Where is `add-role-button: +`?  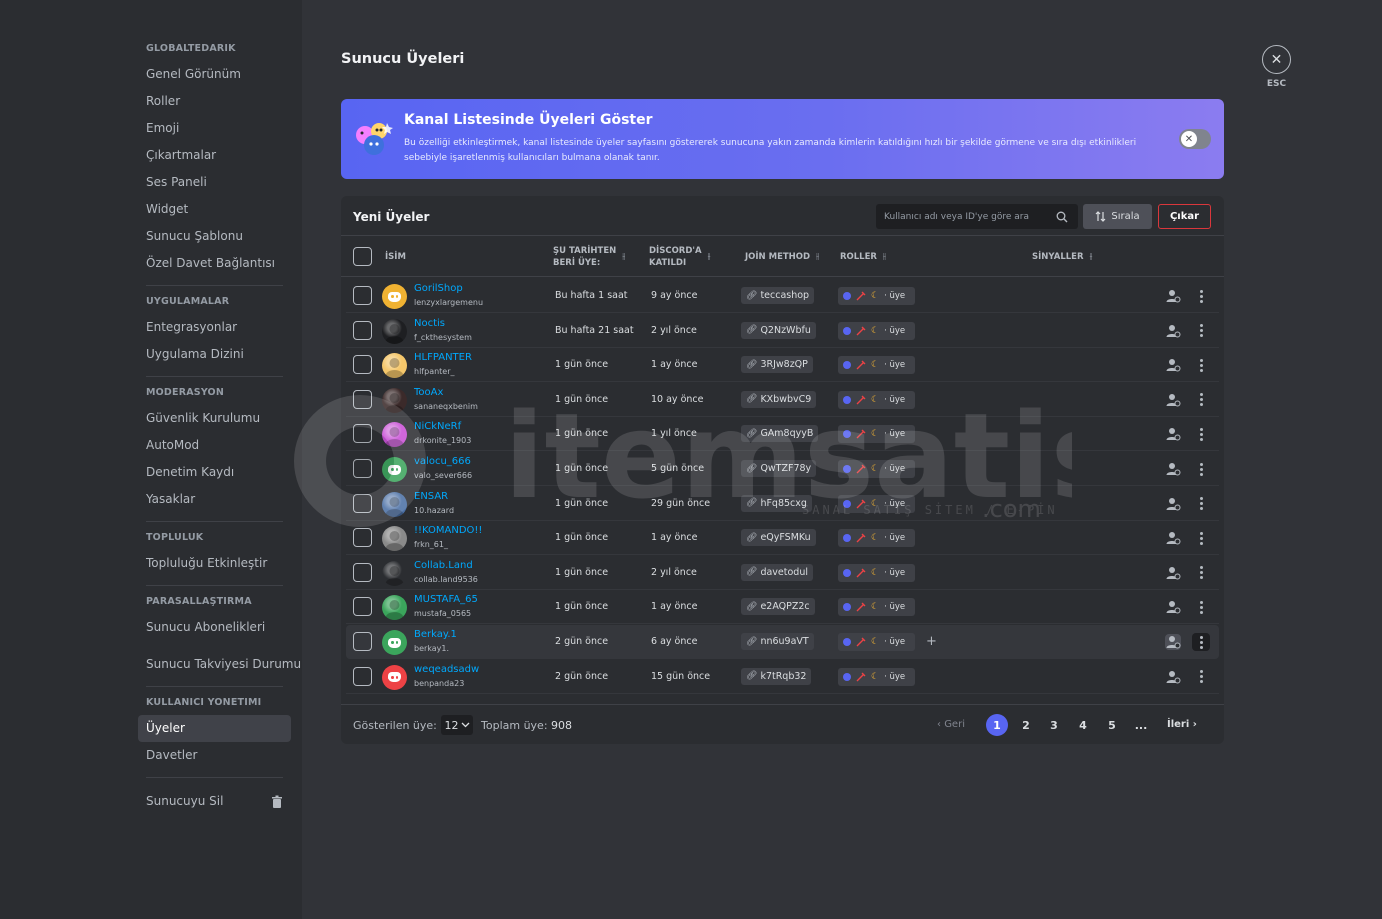
add-role-button: + is located at coordinates (931, 641).